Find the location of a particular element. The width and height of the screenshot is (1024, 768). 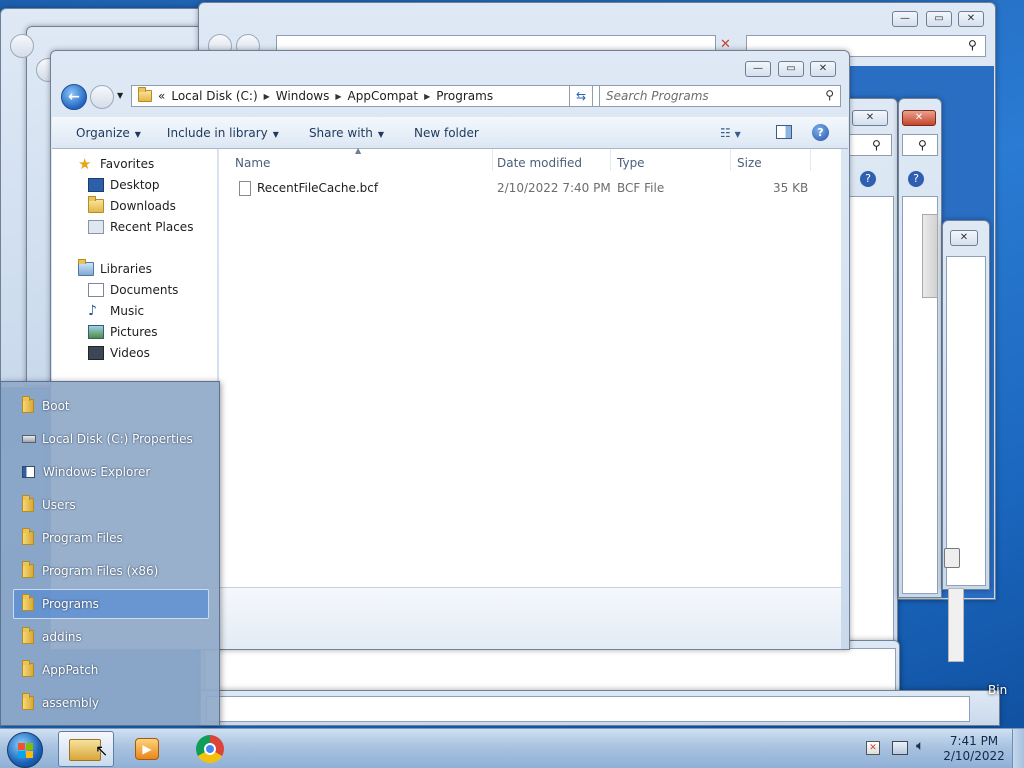

jump-item-label: Program Files is located at coordinates (82, 538).